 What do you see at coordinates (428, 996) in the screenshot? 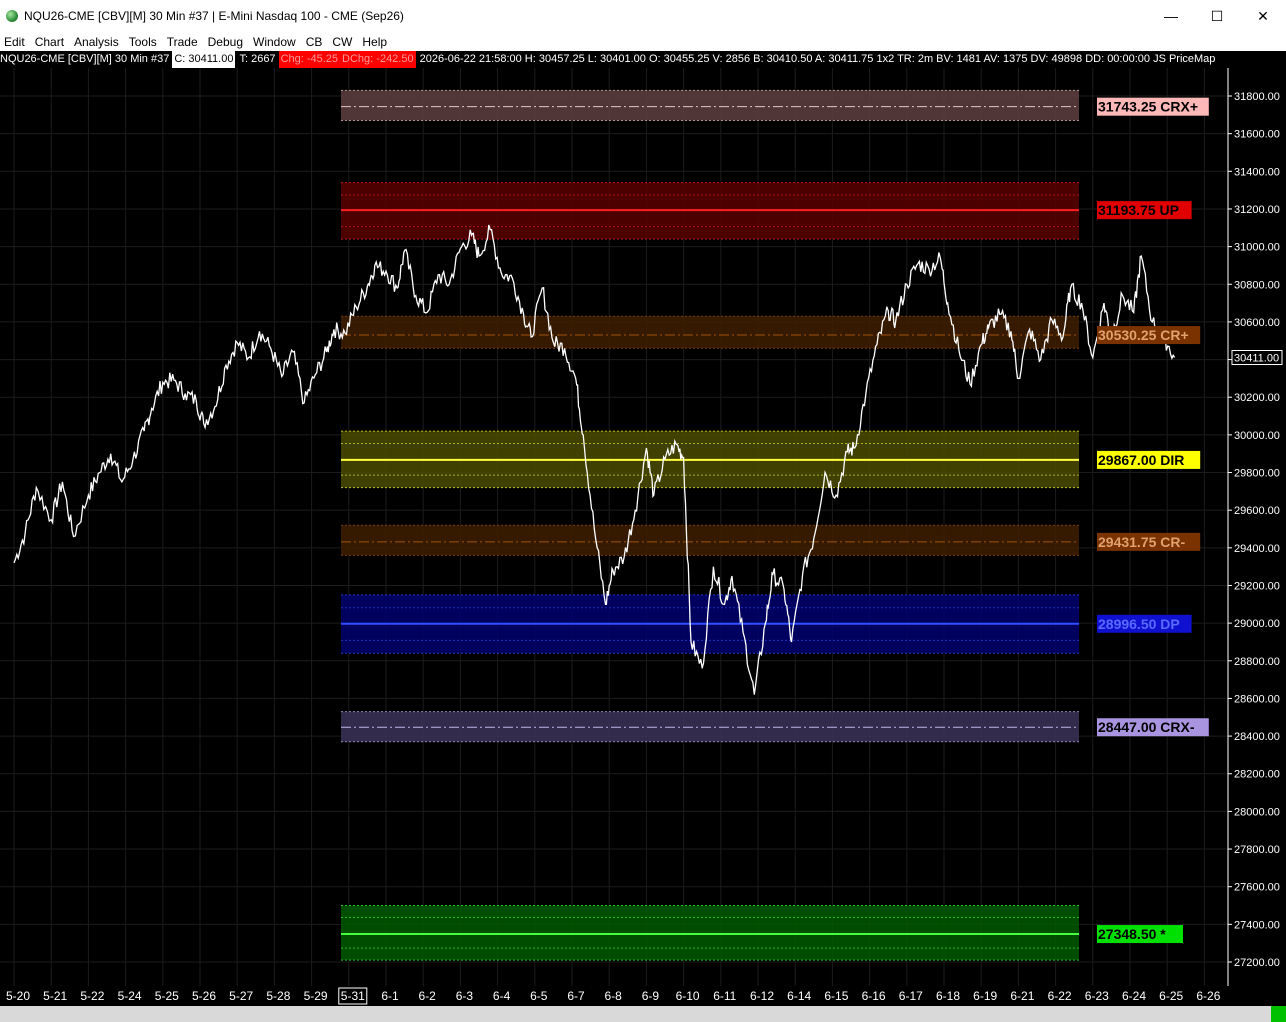
I see `time-tick-label: 6-2` at bounding box center [428, 996].